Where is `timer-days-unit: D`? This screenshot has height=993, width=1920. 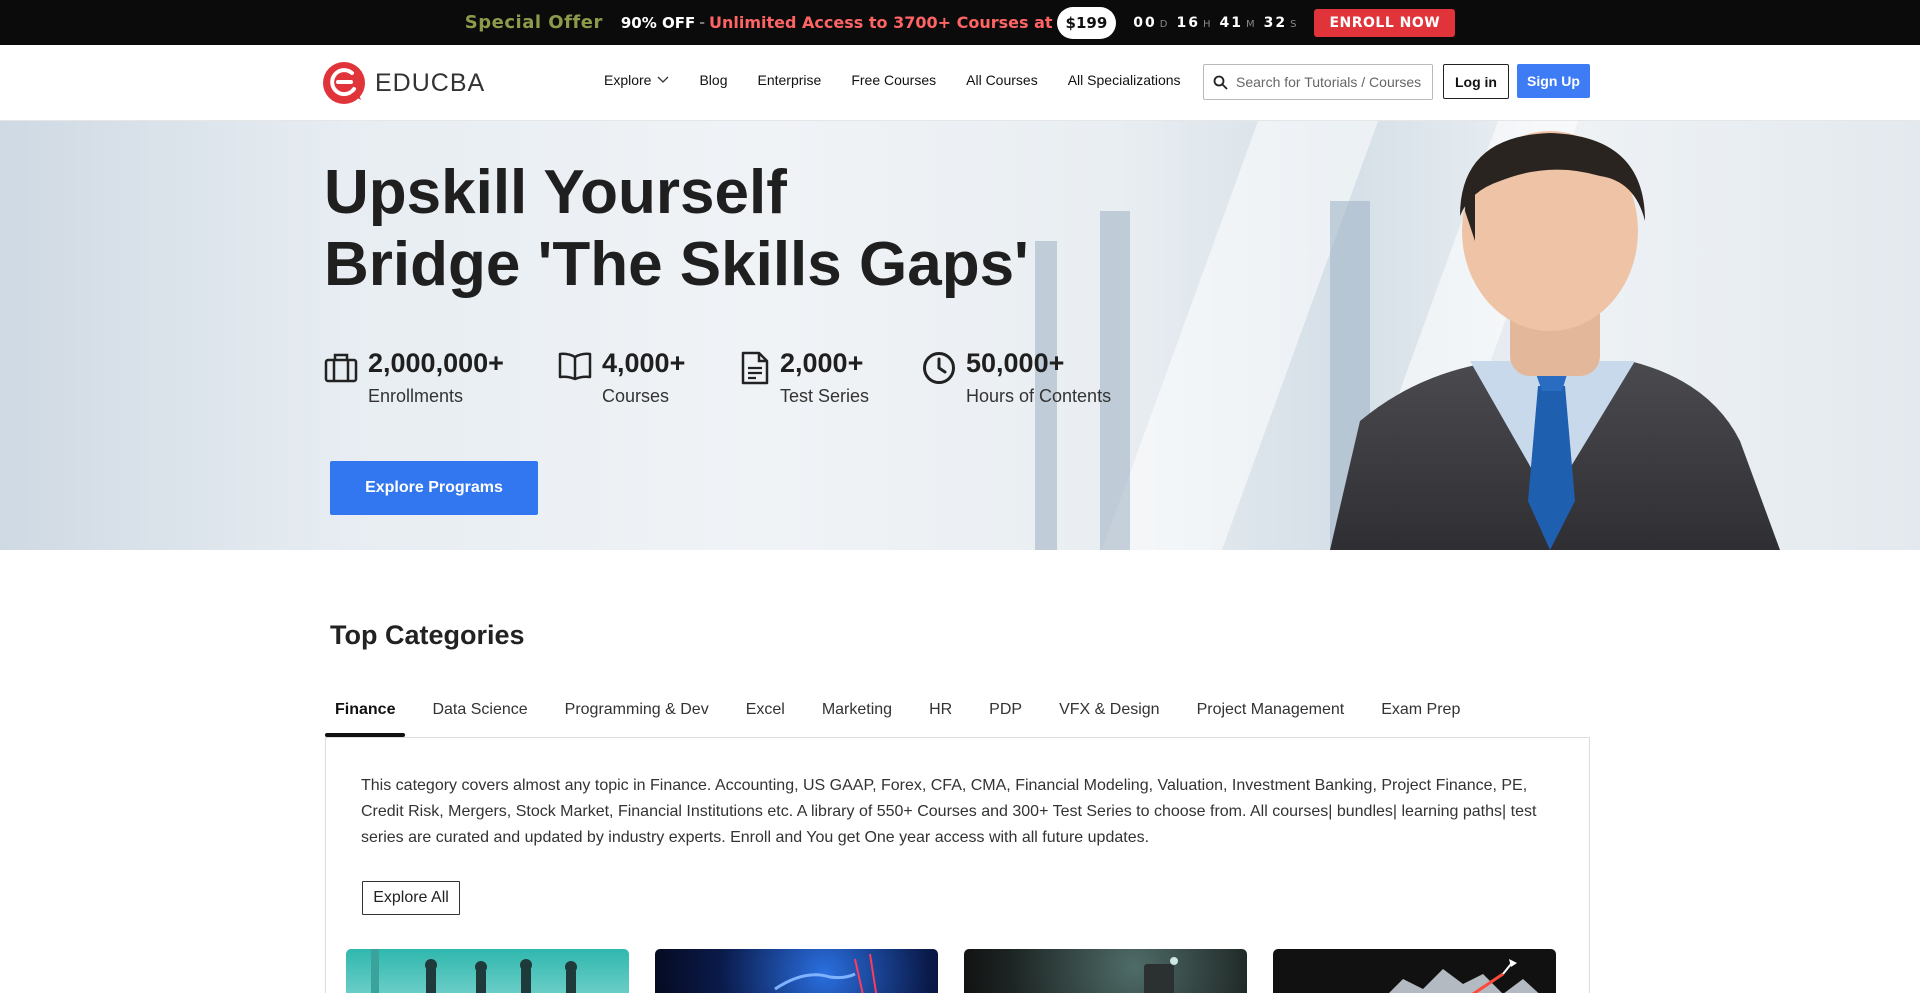
timer-days-unit: D is located at coordinates (1163, 24).